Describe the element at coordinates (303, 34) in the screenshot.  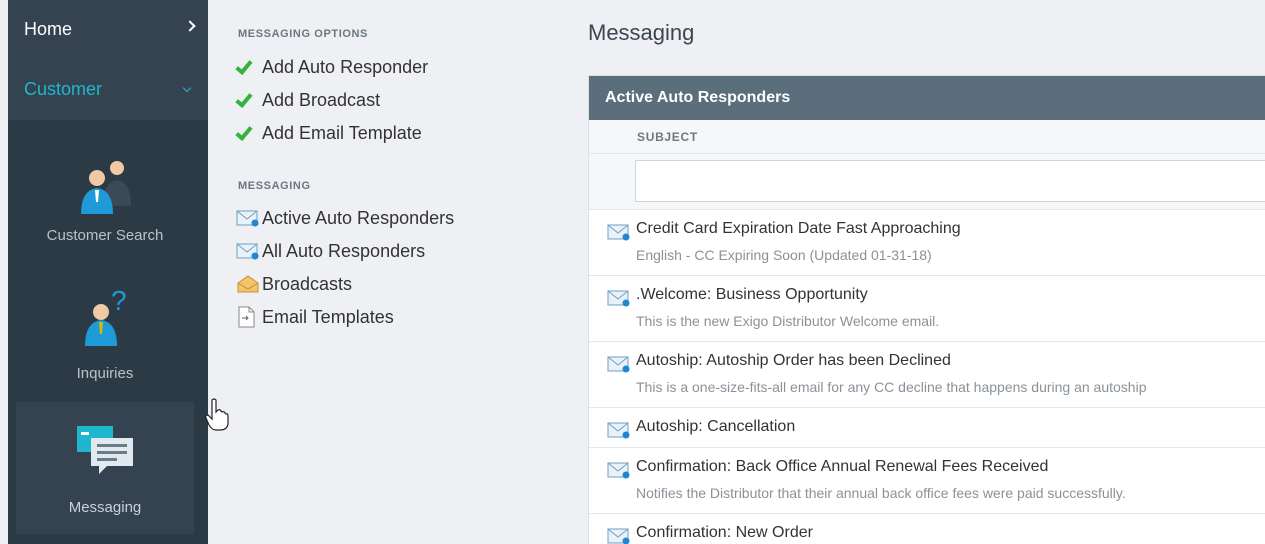
I see `messaging-options-heading: MESSAGING OPTIONS` at that location.